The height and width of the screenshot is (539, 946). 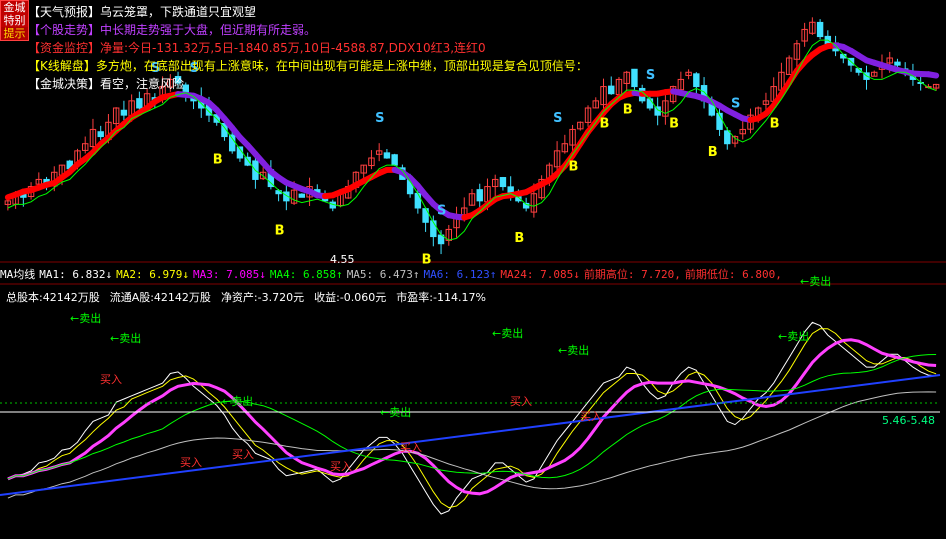 I want to click on ma-legend-item: MA3: 7.085↓, so click(x=229, y=274).